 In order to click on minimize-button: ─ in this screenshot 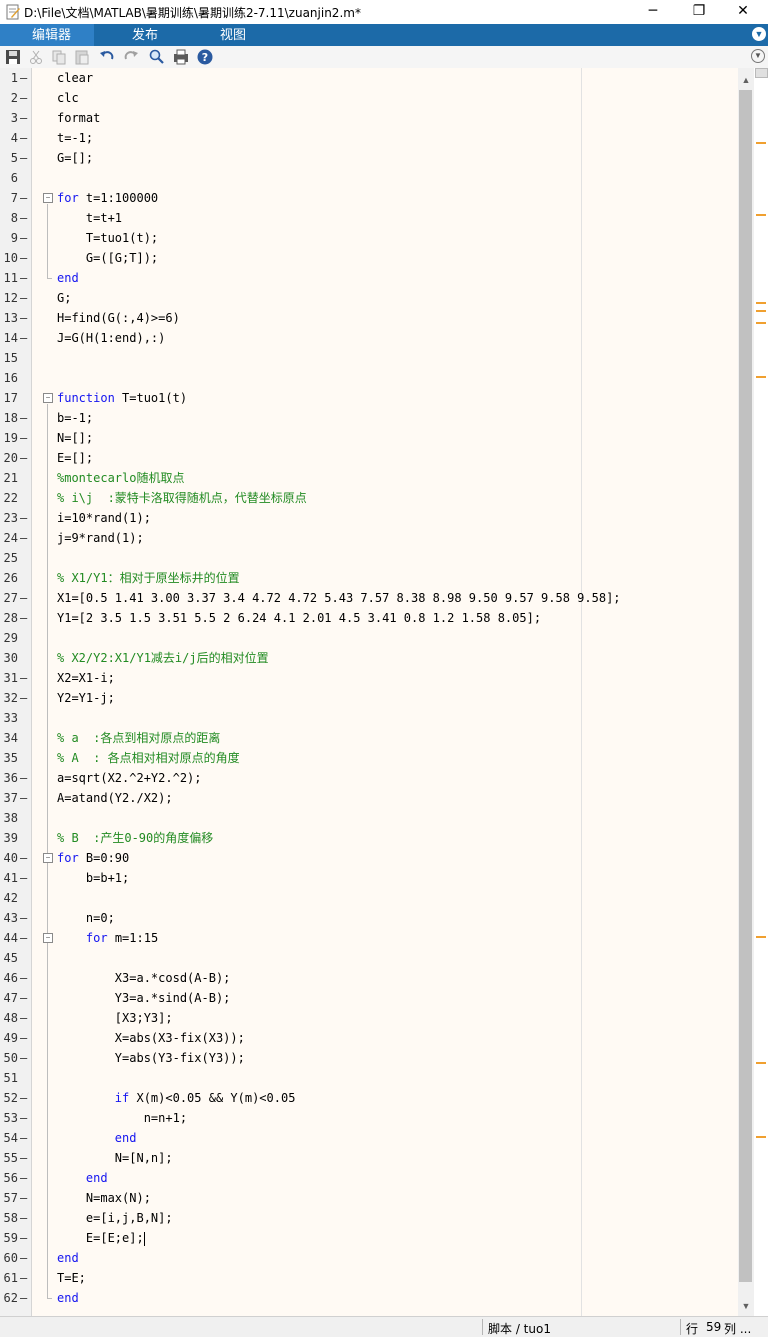, I will do `click(653, 12)`.